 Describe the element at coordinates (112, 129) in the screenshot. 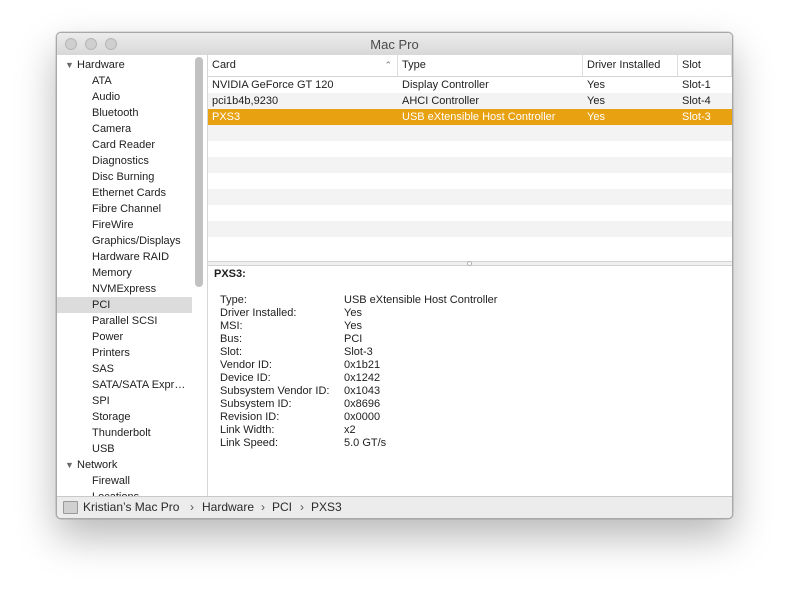

I see `sidebar-item-label: Camera` at that location.